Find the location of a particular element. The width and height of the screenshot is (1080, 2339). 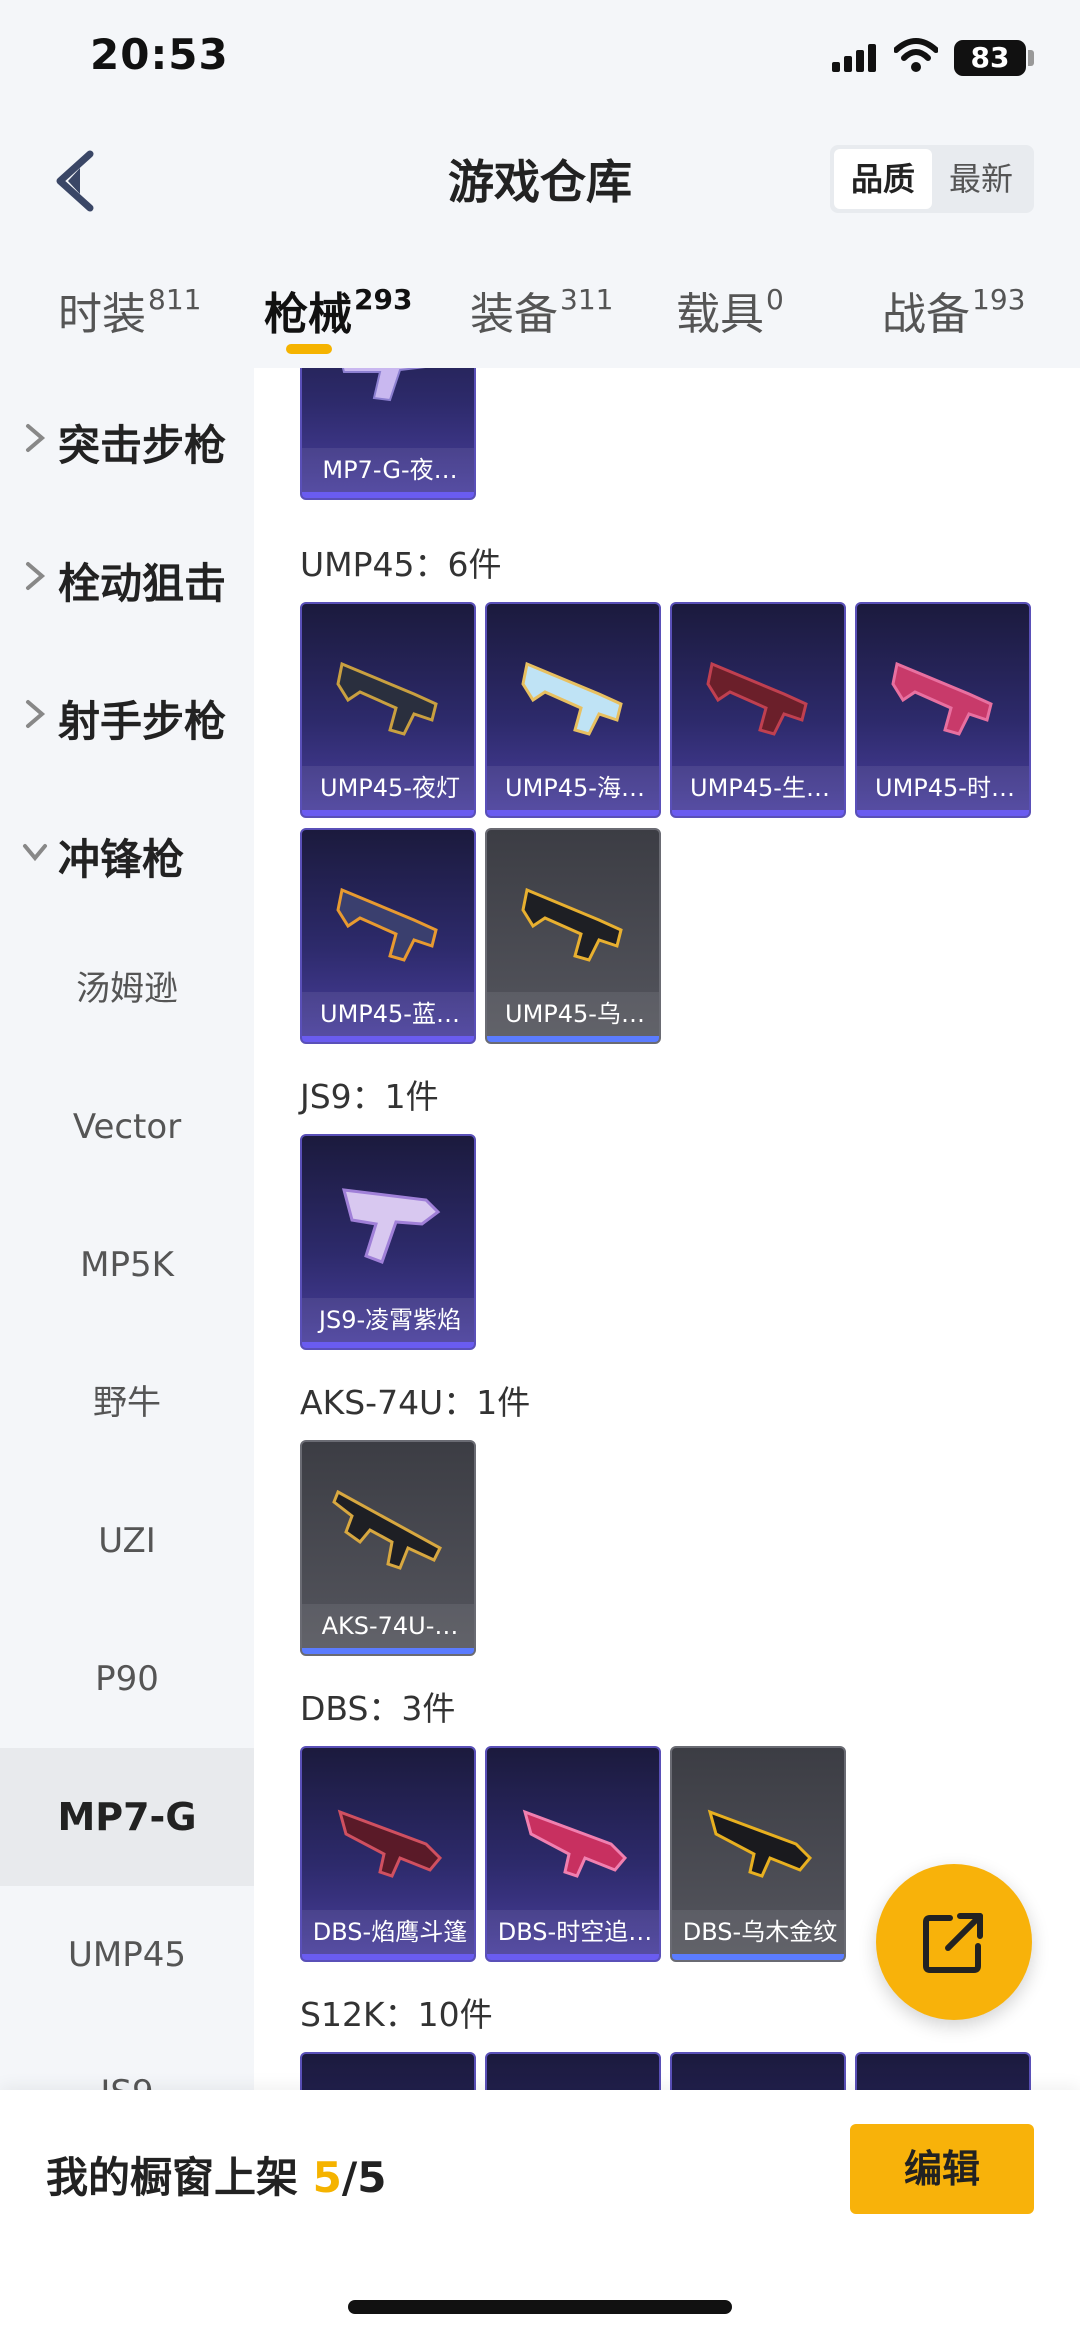

tab-equipment: 装备311 is located at coordinates (541, 310).